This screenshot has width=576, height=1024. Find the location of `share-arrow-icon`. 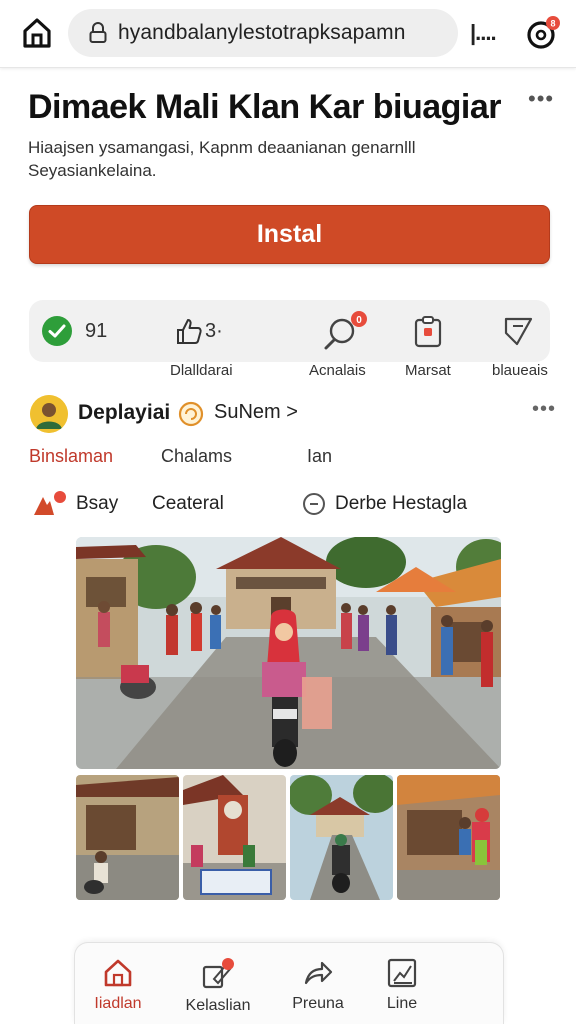

share-arrow-icon is located at coordinates (318, 973).